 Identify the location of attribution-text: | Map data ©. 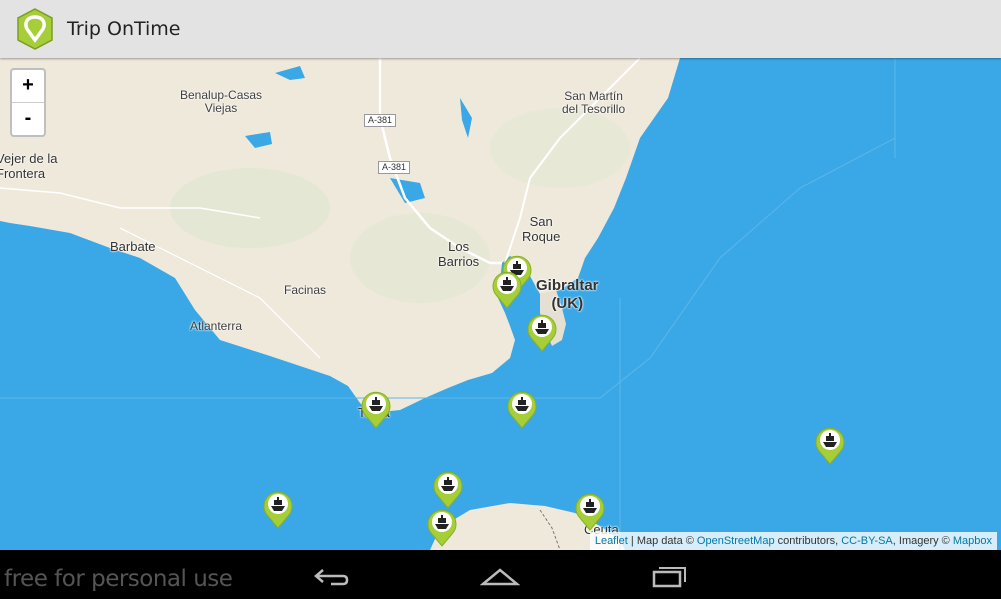
(662, 541).